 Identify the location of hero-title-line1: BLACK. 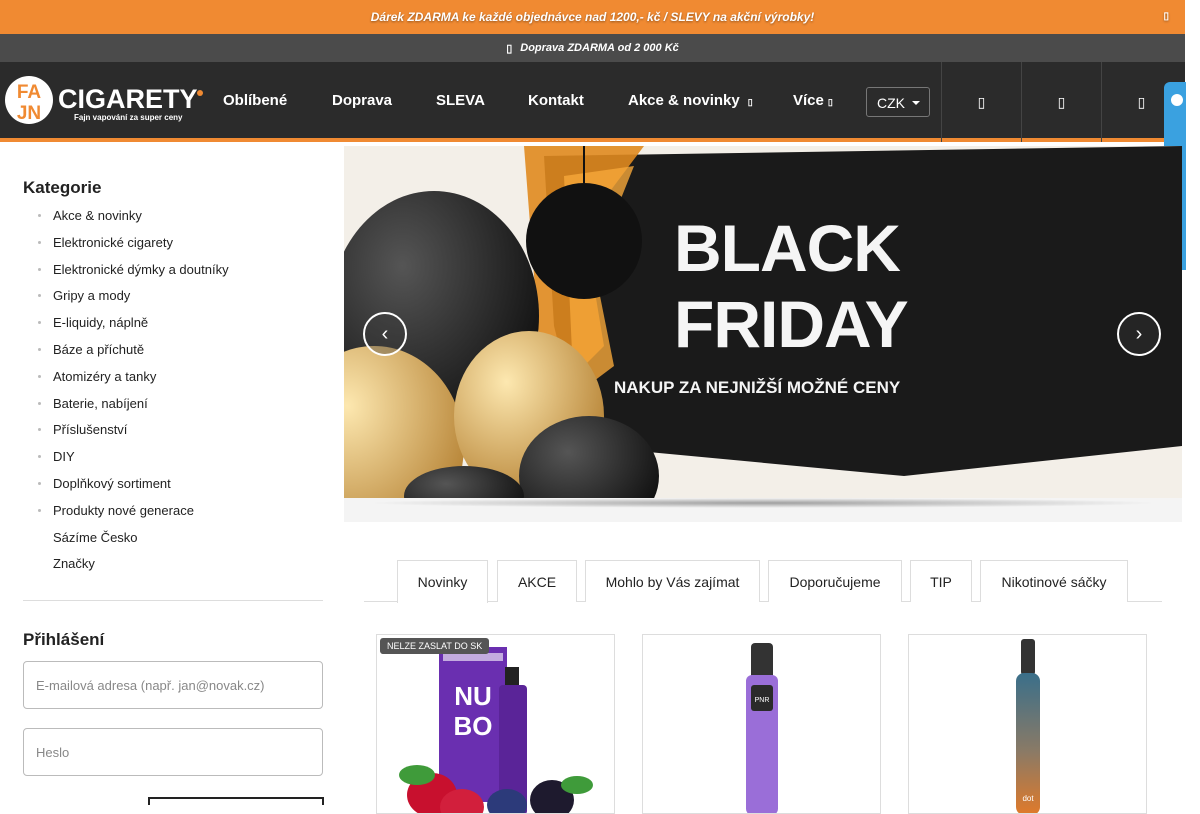
(787, 248).